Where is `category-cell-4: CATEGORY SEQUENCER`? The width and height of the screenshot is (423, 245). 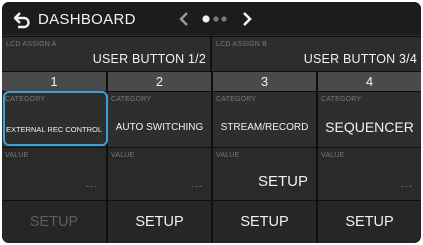
category-cell-4: CATEGORY SEQUENCER is located at coordinates (369, 119).